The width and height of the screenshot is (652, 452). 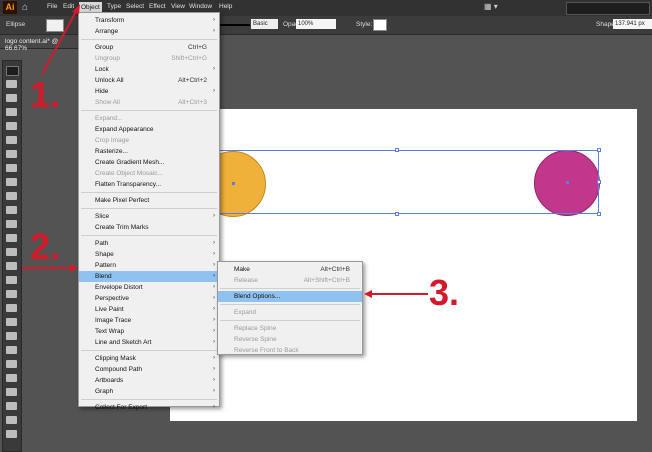 I want to click on step-2-label: 2., so click(x=45, y=246).